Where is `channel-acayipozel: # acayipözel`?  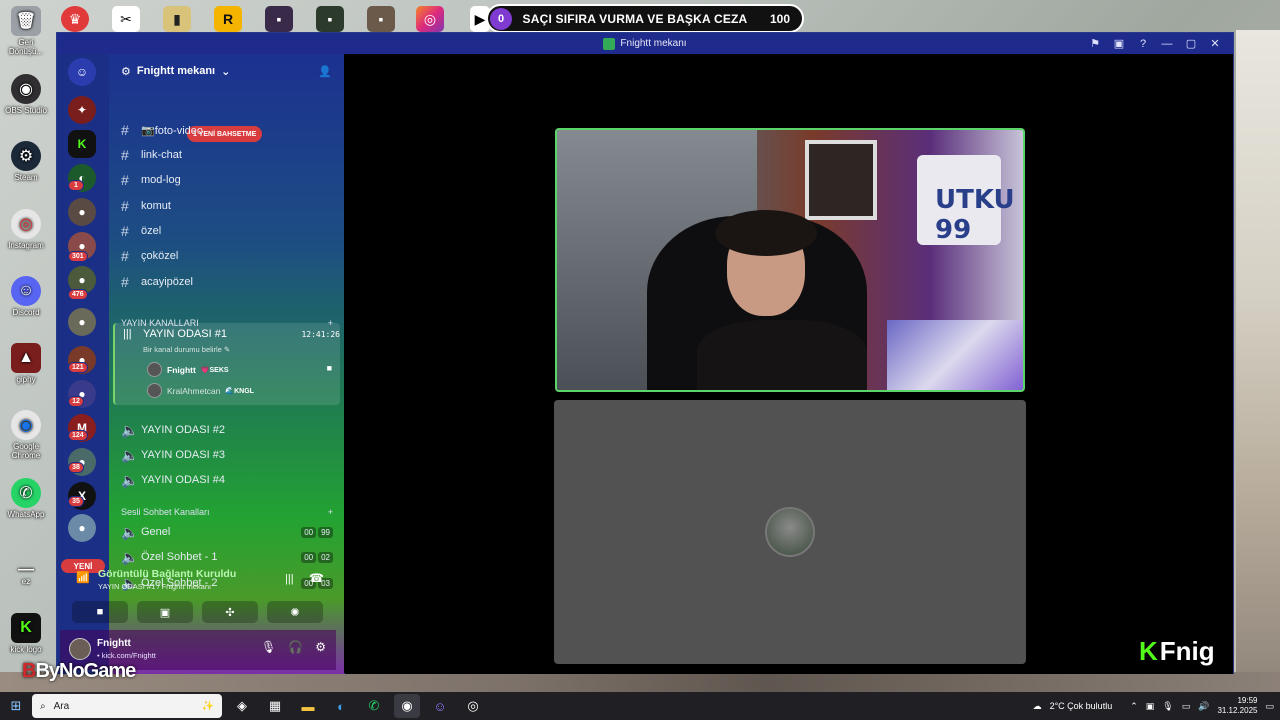 channel-acayipozel: # acayipözel is located at coordinates (227, 282).